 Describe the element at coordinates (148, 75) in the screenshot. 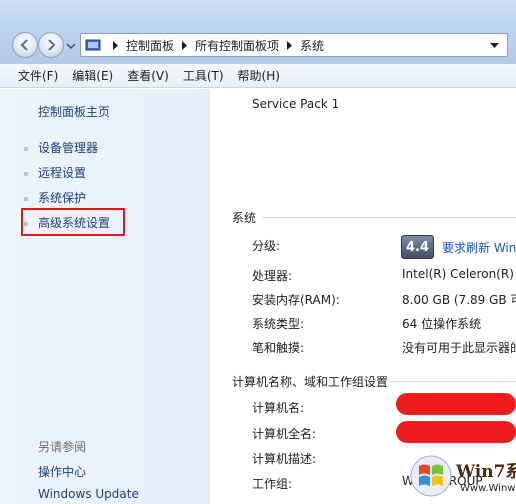

I see `menu-view: 查看(V)` at that location.